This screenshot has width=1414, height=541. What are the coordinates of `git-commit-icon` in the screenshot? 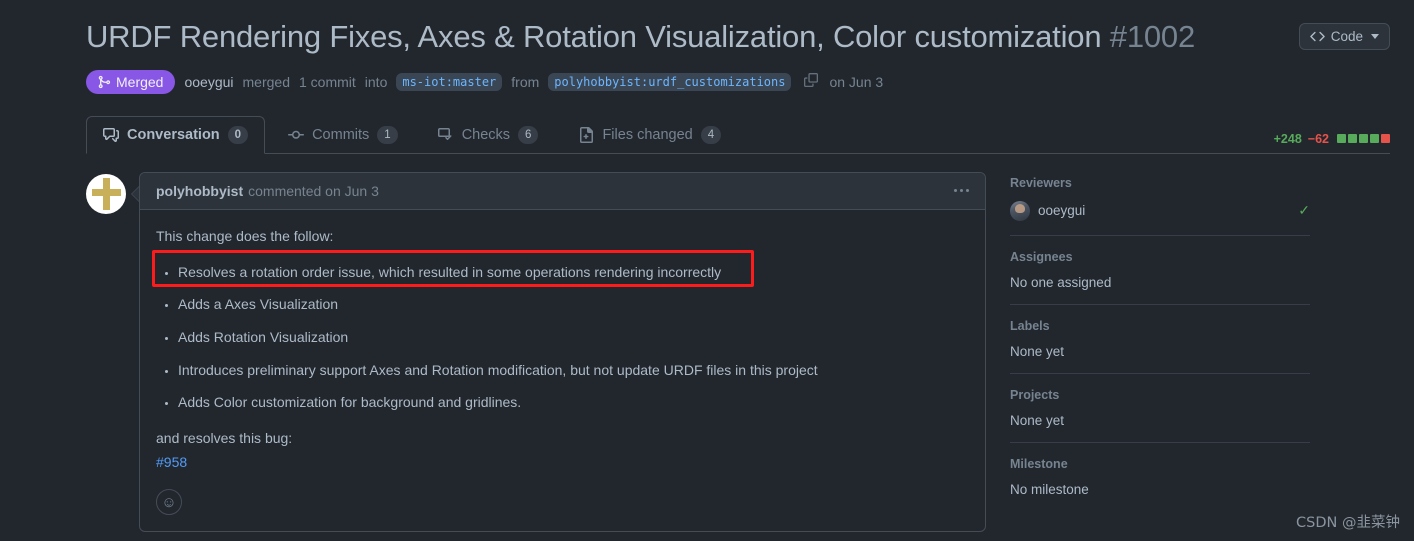 It's located at (296, 134).